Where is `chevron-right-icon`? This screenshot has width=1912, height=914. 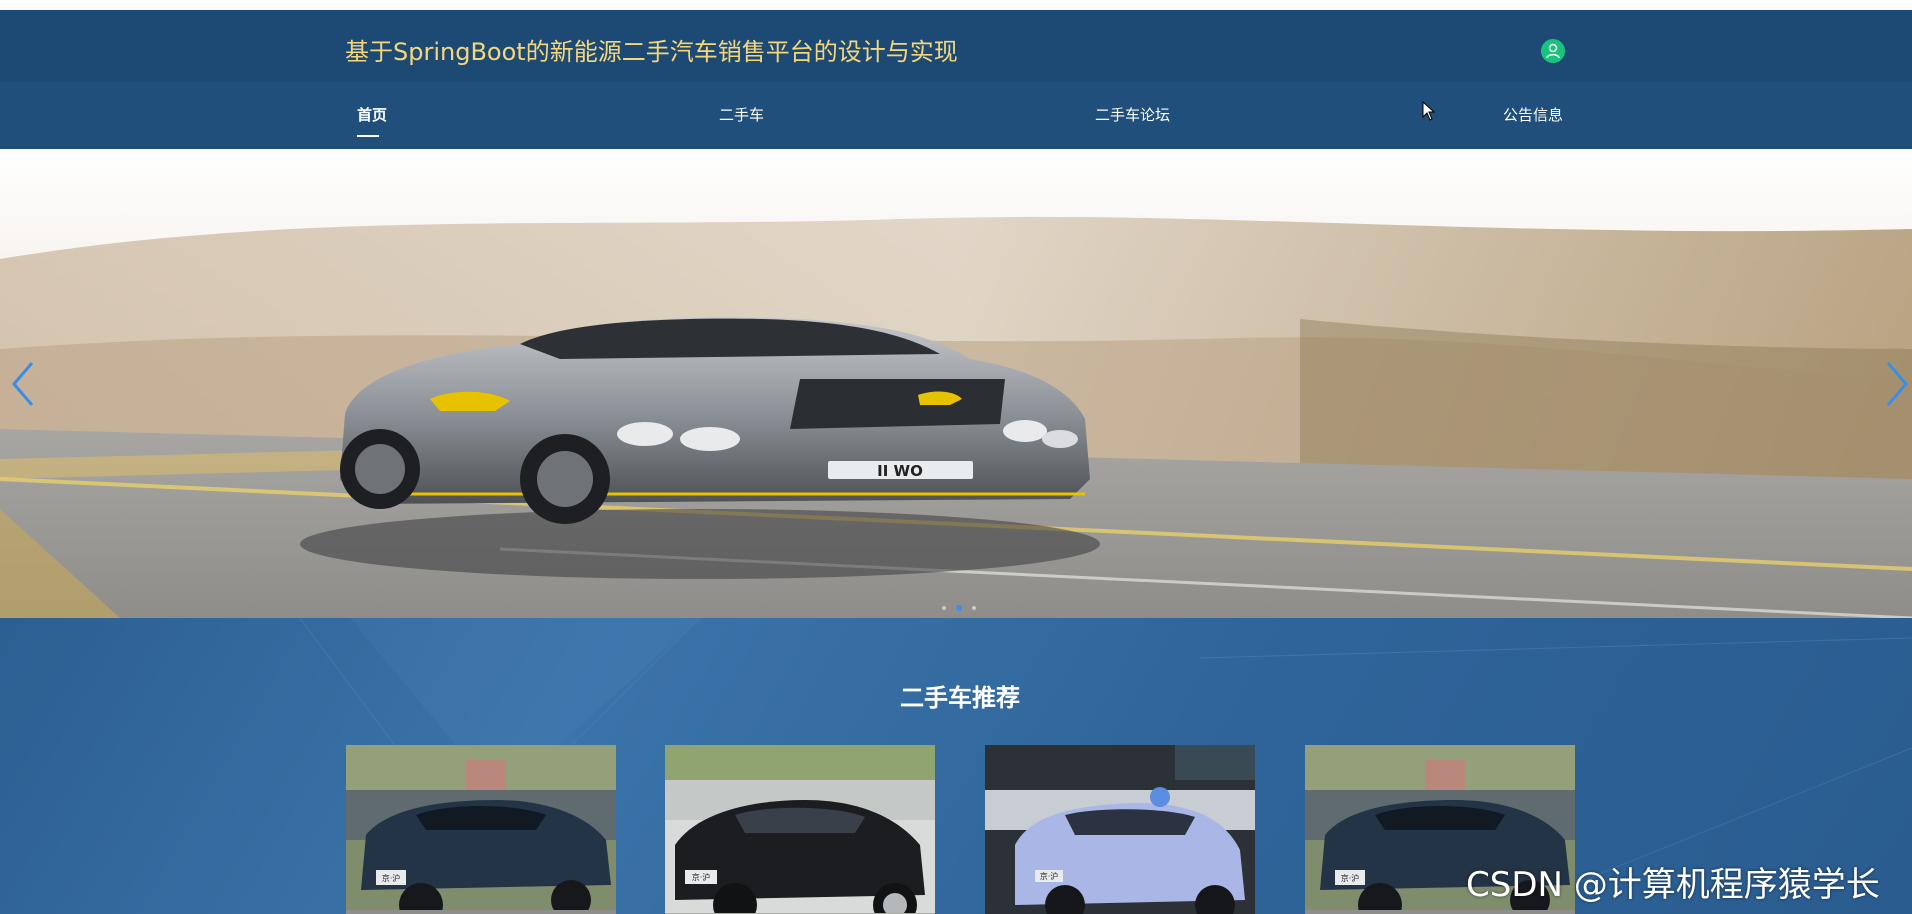
chevron-right-icon is located at coordinates (1897, 384).